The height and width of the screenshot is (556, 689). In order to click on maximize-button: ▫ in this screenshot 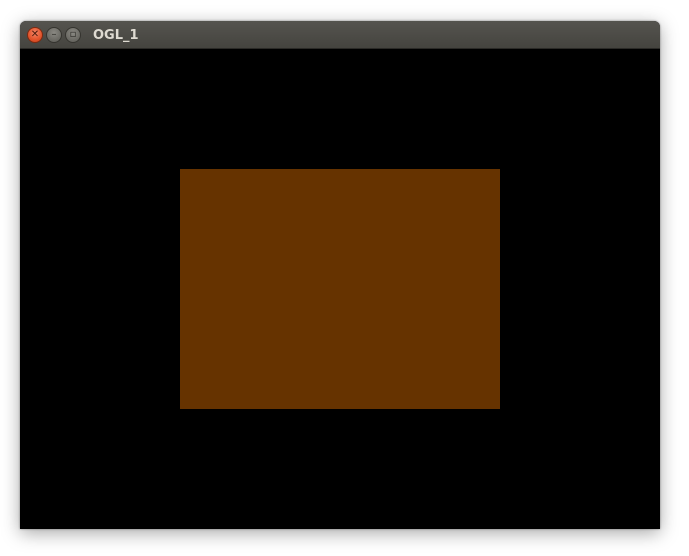, I will do `click(73, 35)`.